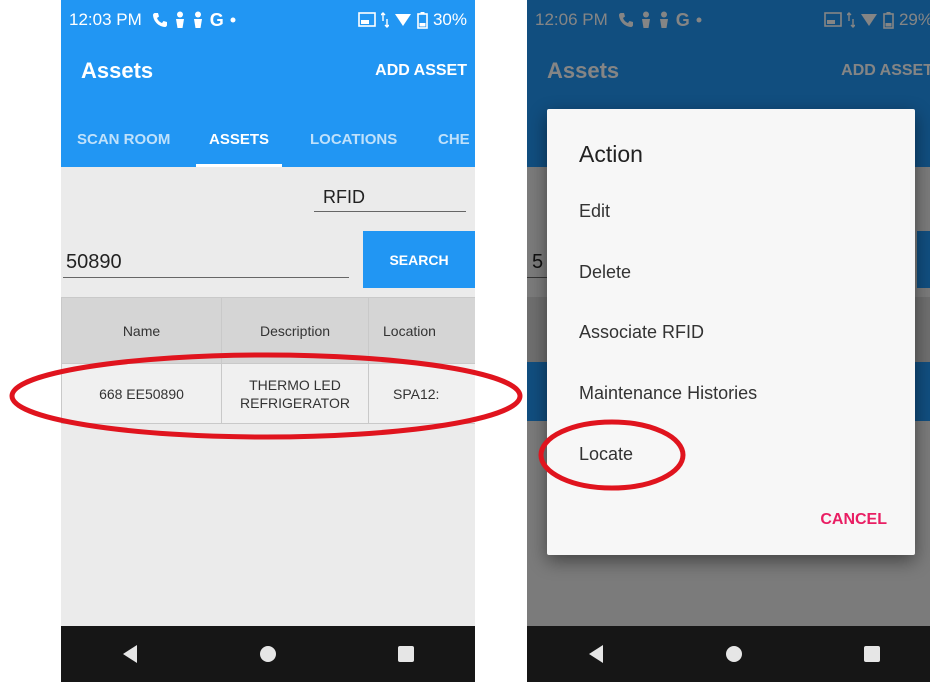 The width and height of the screenshot is (930, 682). I want to click on header-location: Location, so click(421, 330).